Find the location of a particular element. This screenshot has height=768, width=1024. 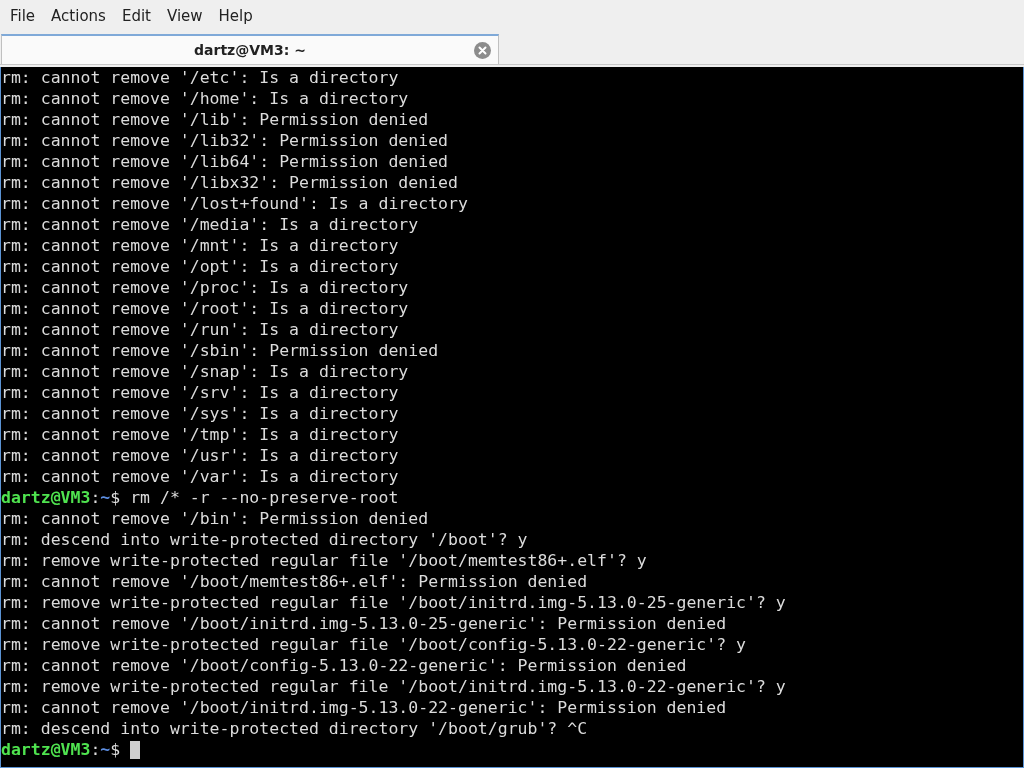

menu-item: Actions is located at coordinates (78, 15).